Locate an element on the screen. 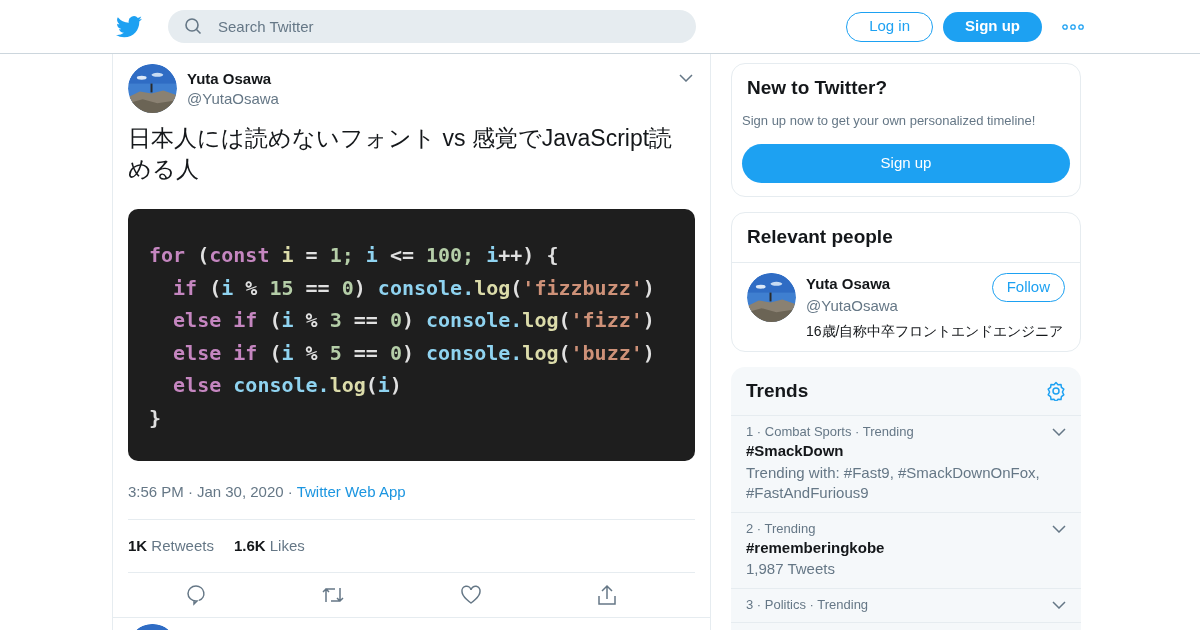 Image resolution: width=1200 pixels, height=630 pixels. reply-icon is located at coordinates (196, 595).